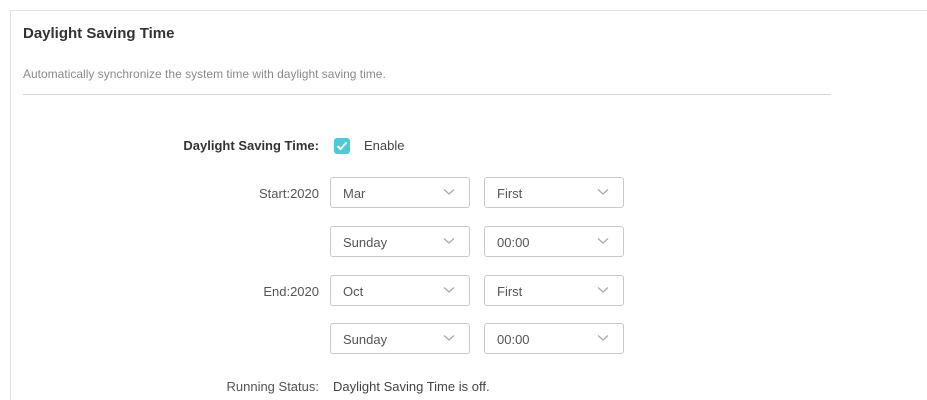 The width and height of the screenshot is (927, 400). What do you see at coordinates (510, 193) in the screenshot?
I see `start-week-value: First` at bounding box center [510, 193].